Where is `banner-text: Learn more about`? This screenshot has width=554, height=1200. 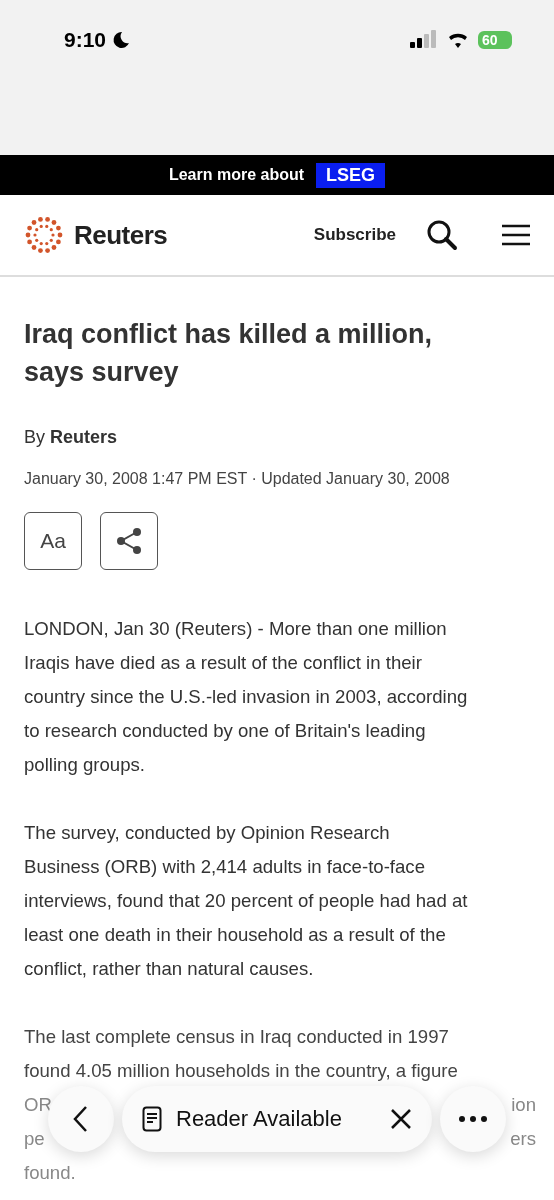
banner-text: Learn more about is located at coordinates (236, 175).